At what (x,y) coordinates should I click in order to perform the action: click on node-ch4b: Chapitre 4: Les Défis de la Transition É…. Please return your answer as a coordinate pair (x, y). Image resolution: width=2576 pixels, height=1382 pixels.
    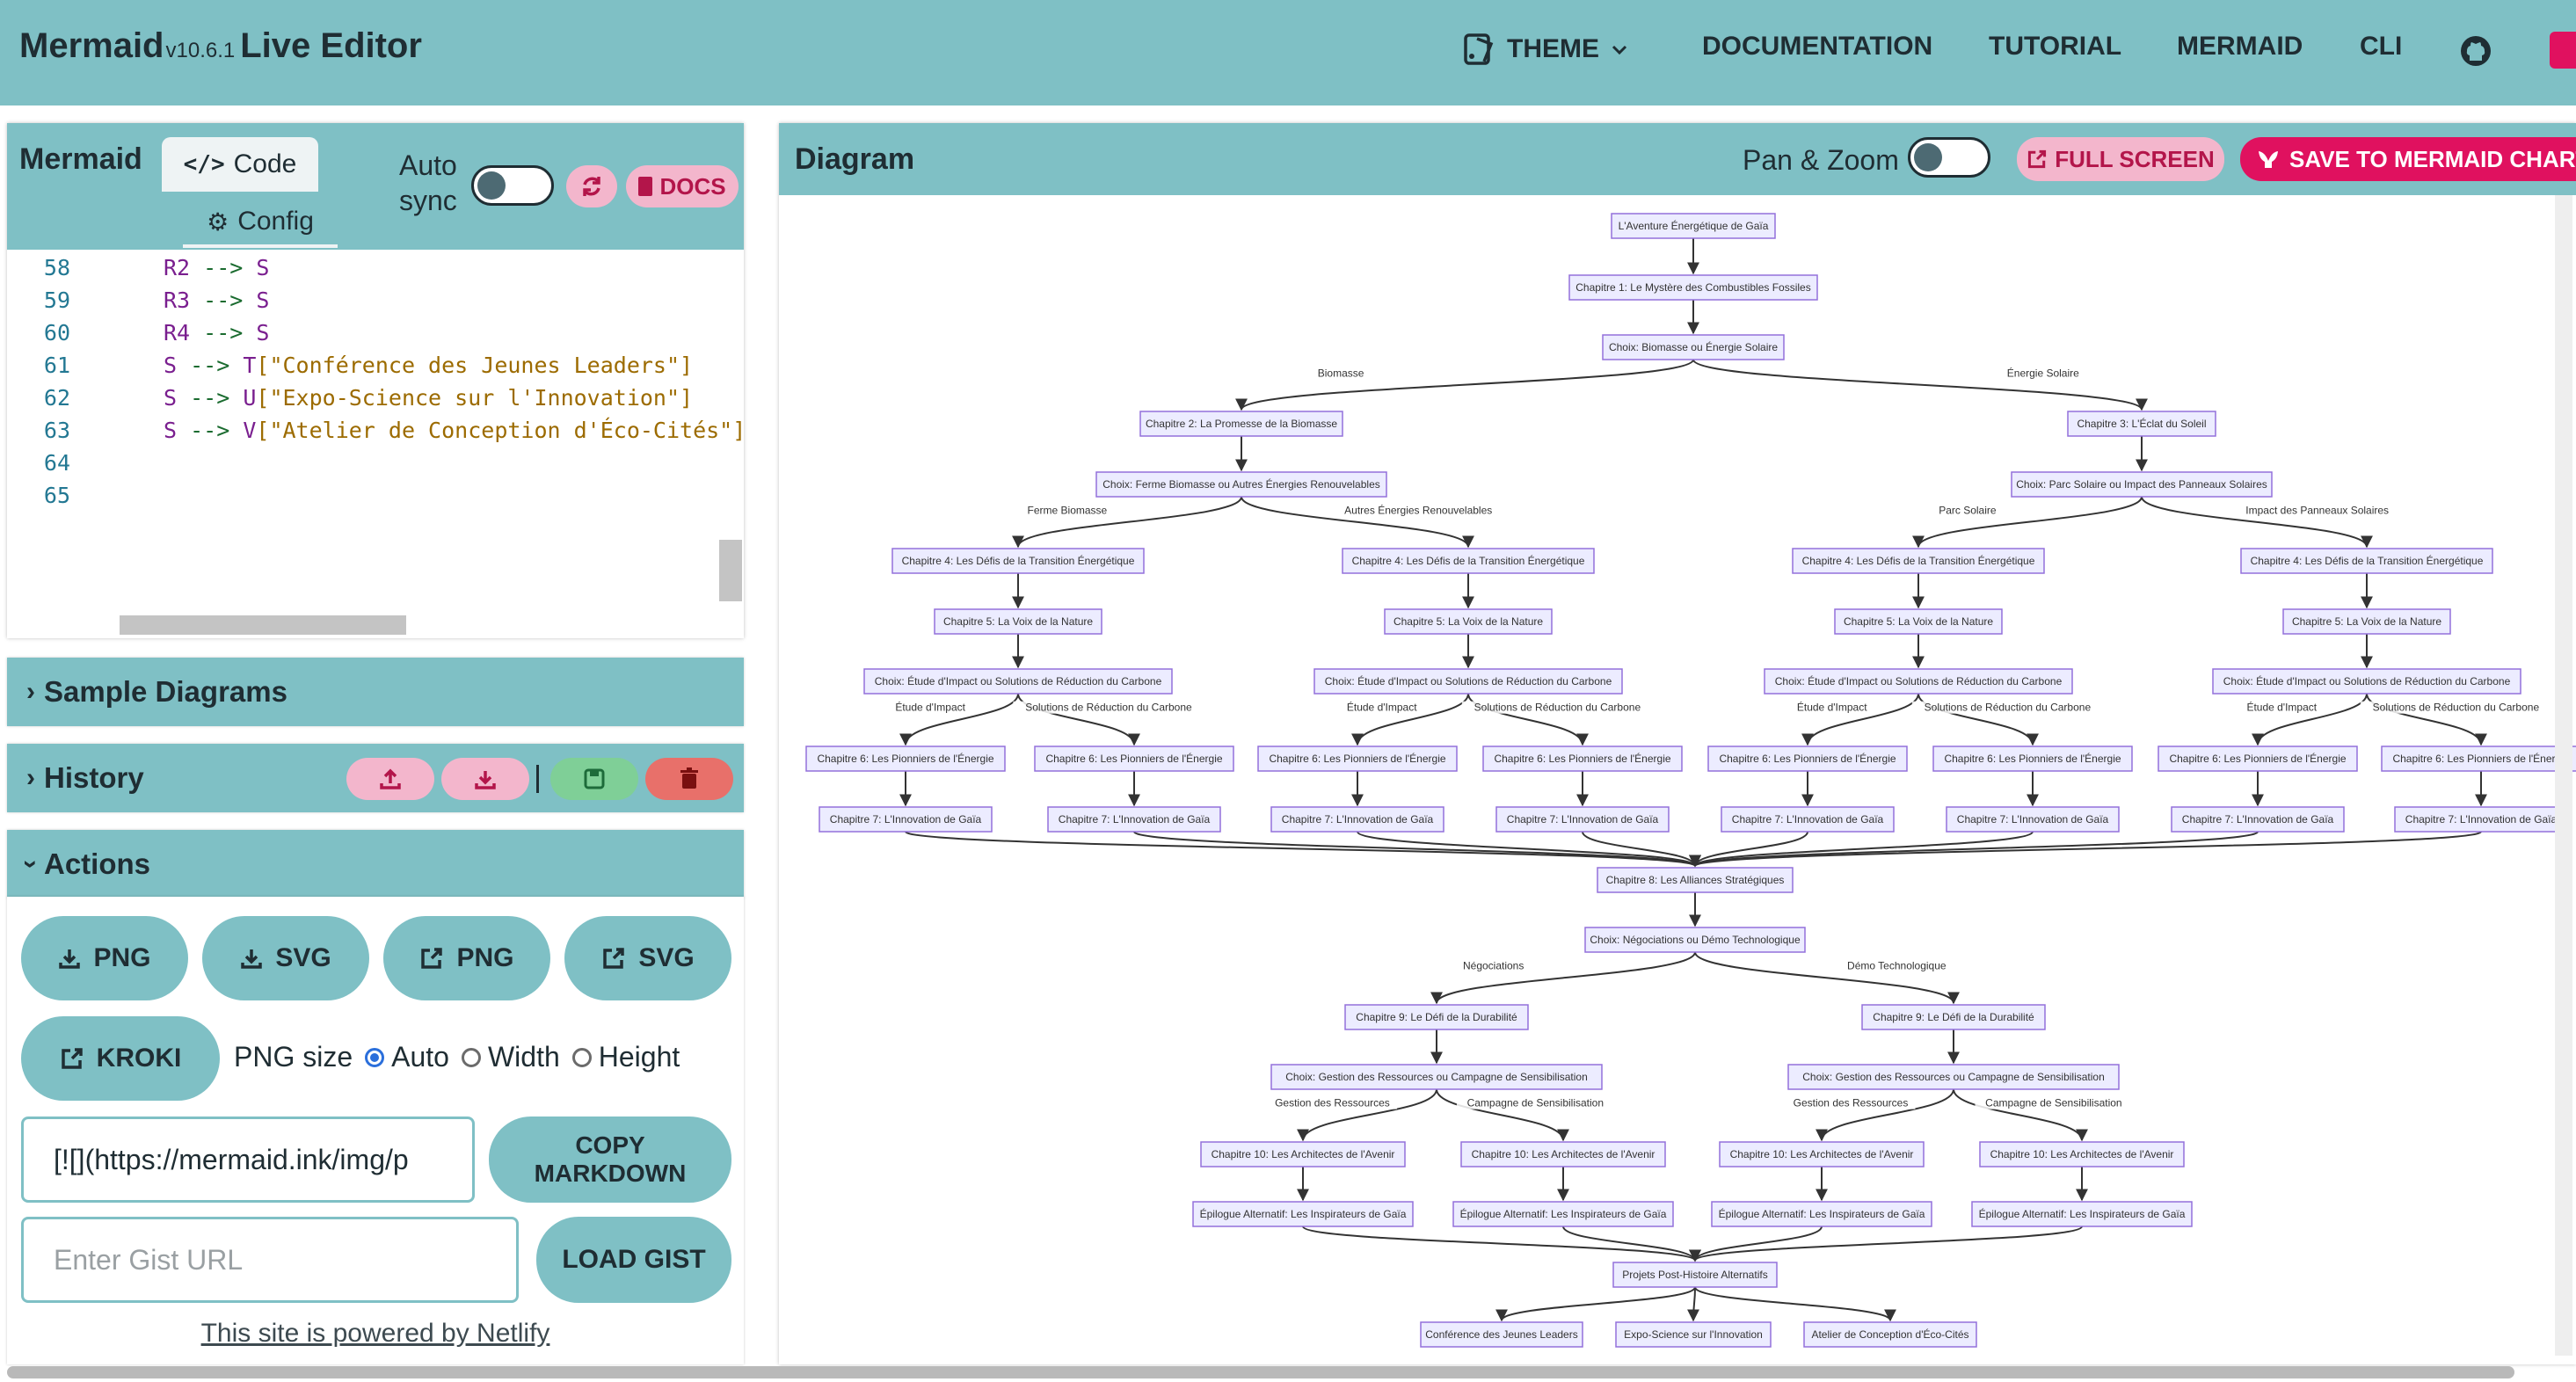
    Looking at the image, I should click on (1468, 561).